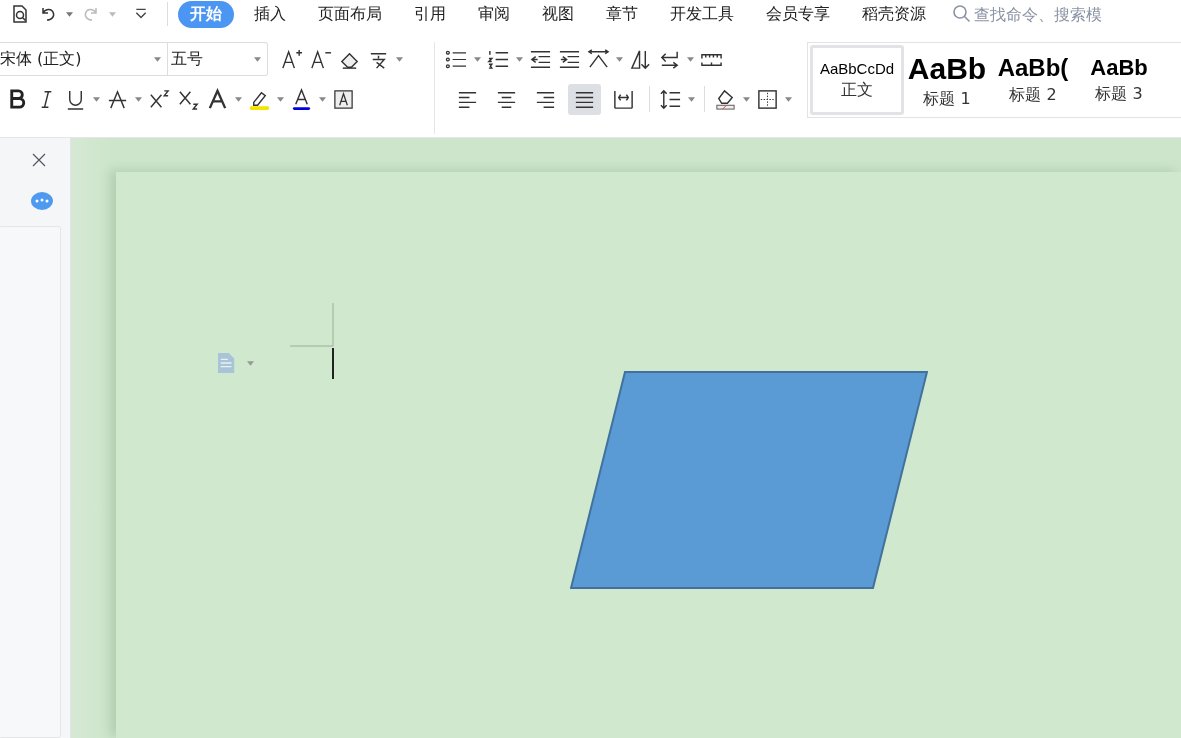  I want to click on style-option: AaBb( 标题 2, so click(1033, 80).